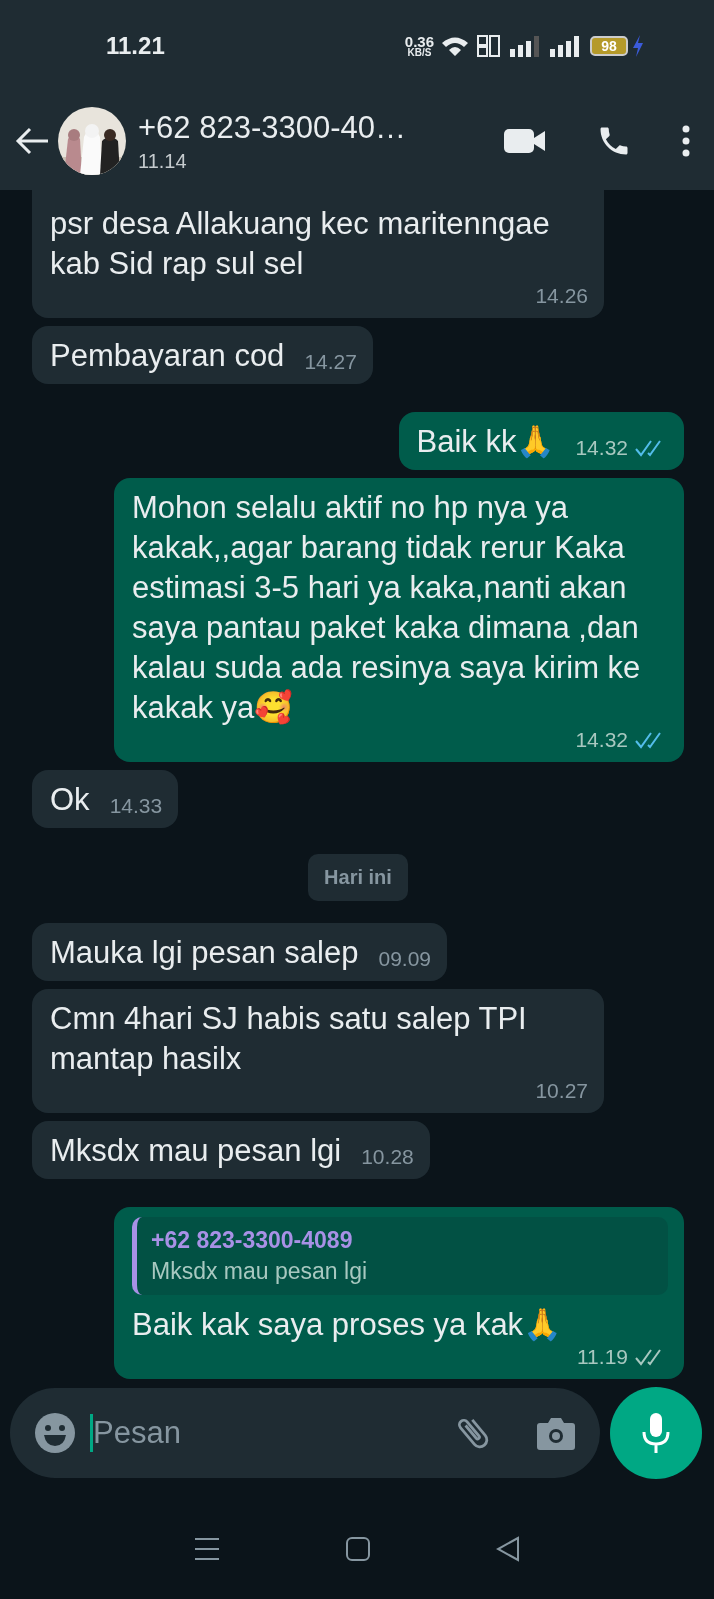  I want to click on home-icon, so click(358, 1549).